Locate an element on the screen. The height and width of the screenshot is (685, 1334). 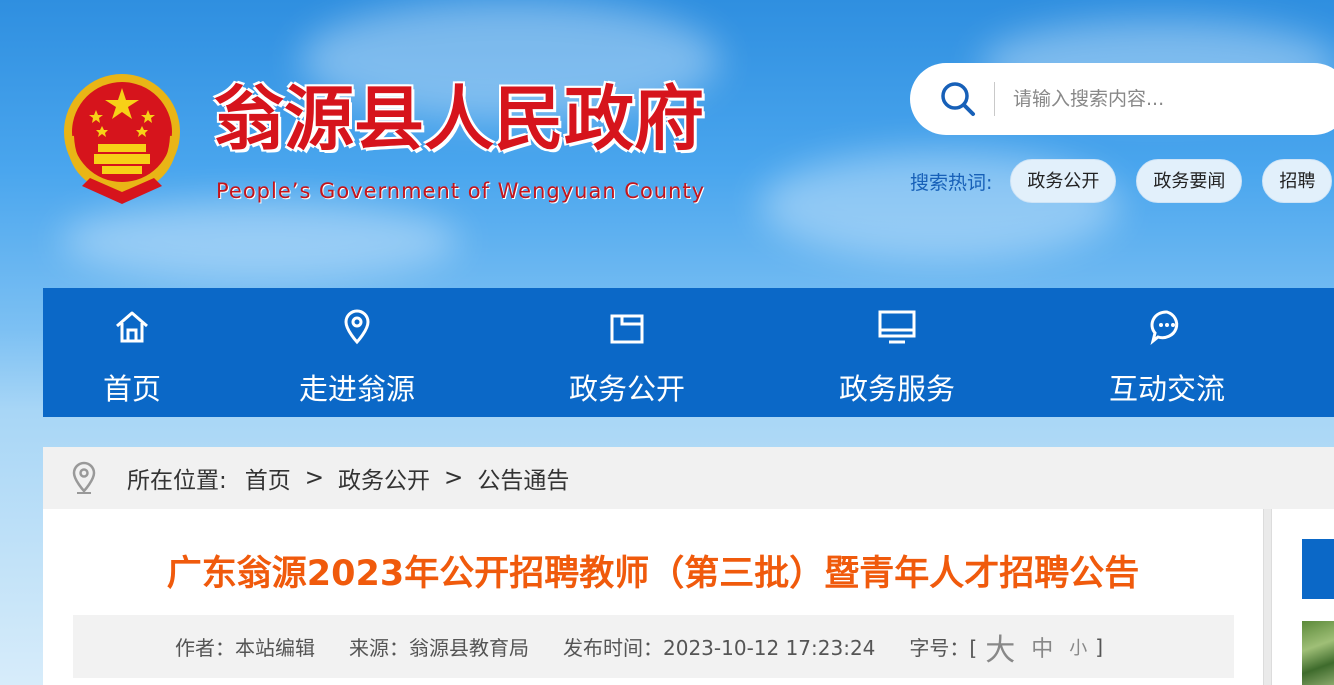
breadcrumb-link-gov-affairs: 政务公开 is located at coordinates (384, 478).